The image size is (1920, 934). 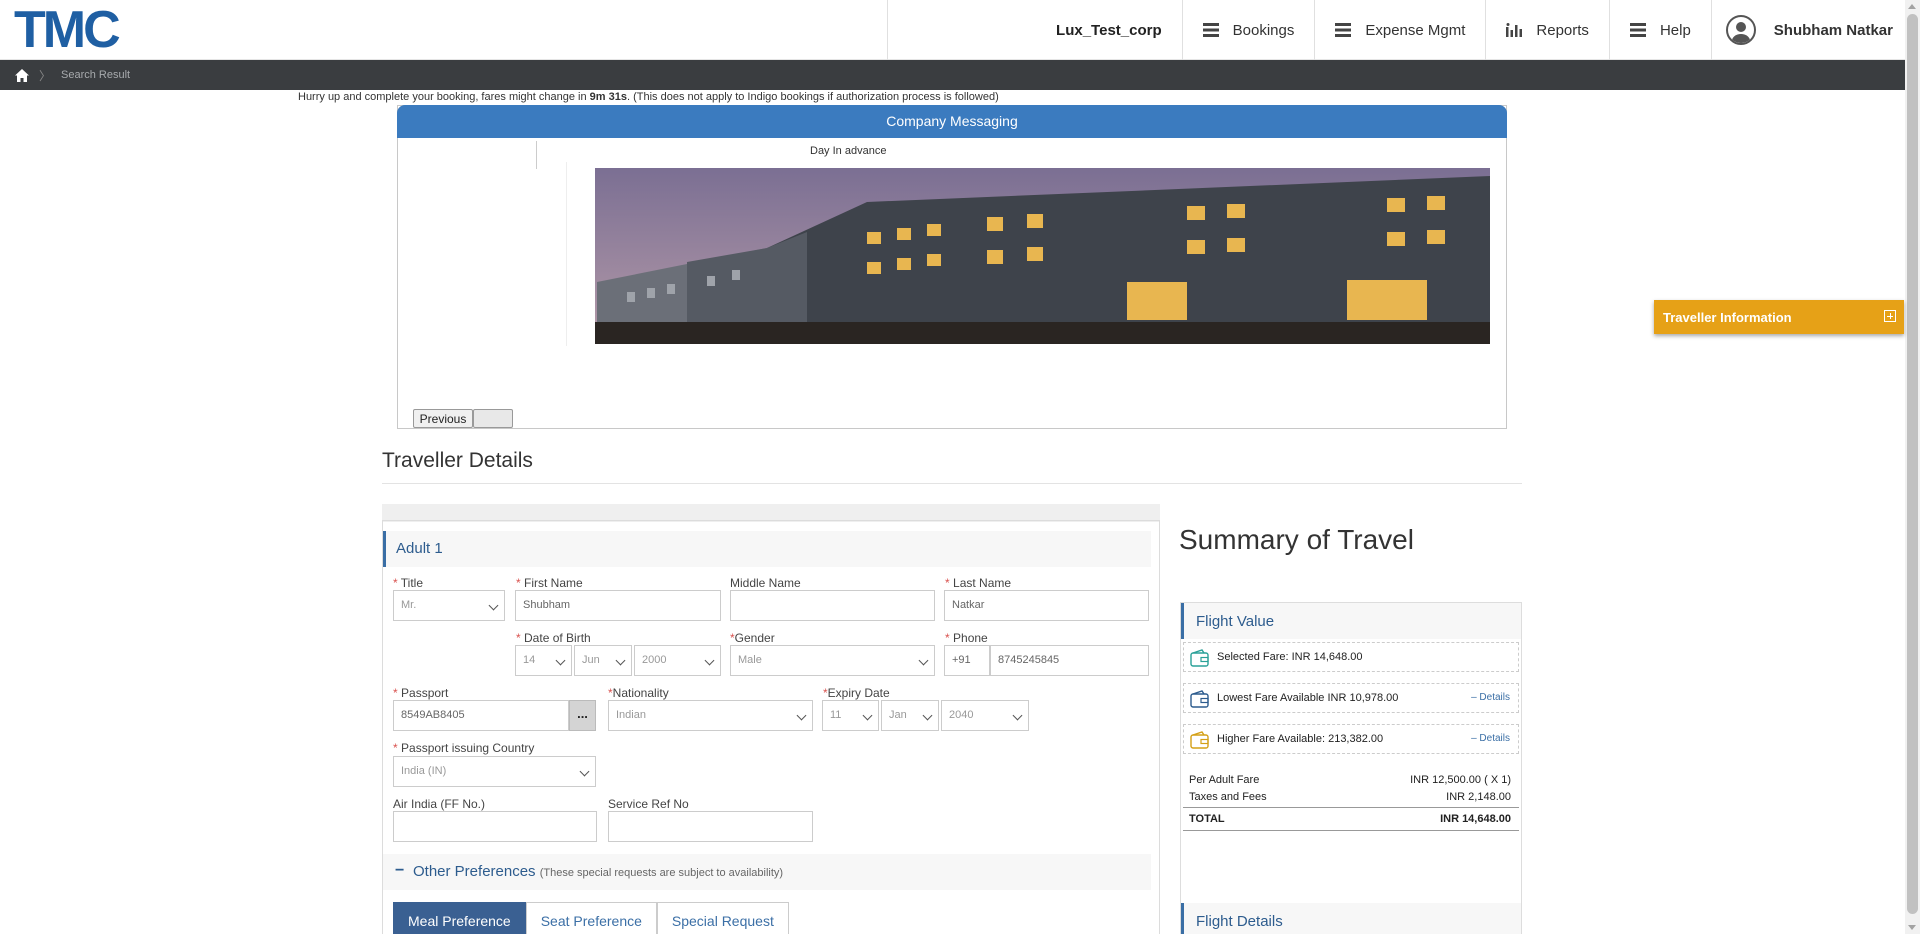 What do you see at coordinates (767, 549) in the screenshot?
I see `adult-header: Adult 1` at bounding box center [767, 549].